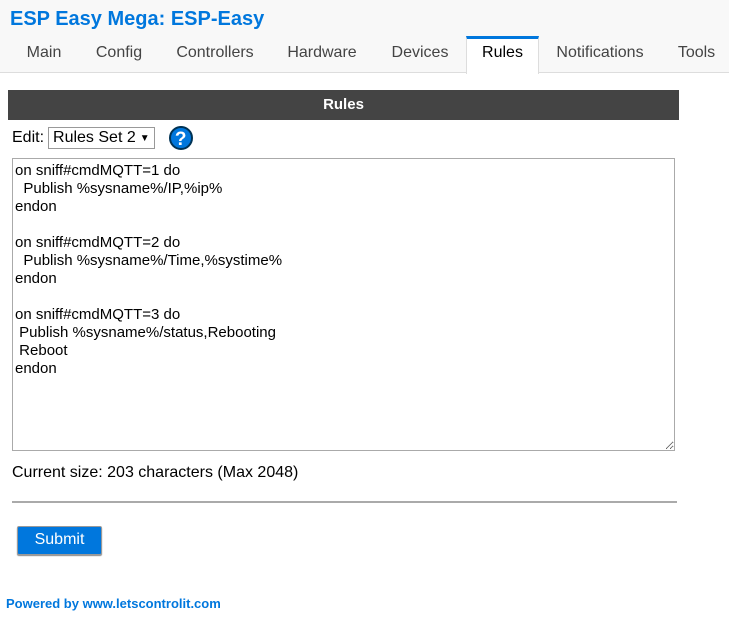  What do you see at coordinates (180, 138) in the screenshot?
I see `help-icon: ?` at bounding box center [180, 138].